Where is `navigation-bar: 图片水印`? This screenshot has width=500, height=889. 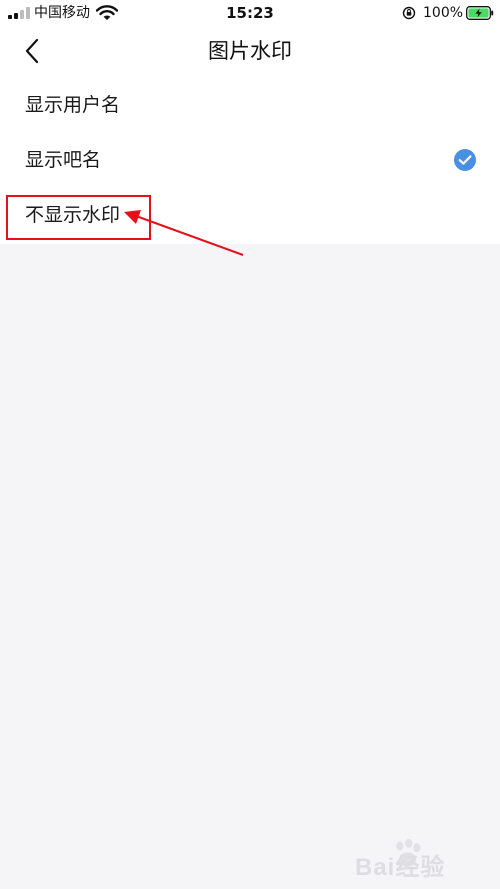 navigation-bar: 图片水印 is located at coordinates (250, 52).